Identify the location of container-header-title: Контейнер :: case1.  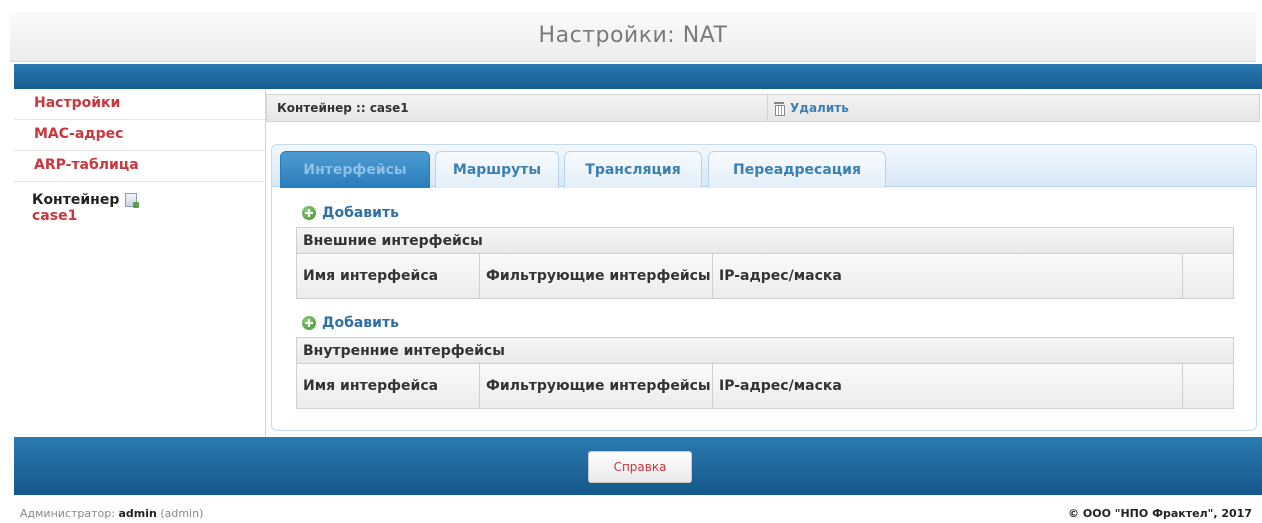
(343, 108).